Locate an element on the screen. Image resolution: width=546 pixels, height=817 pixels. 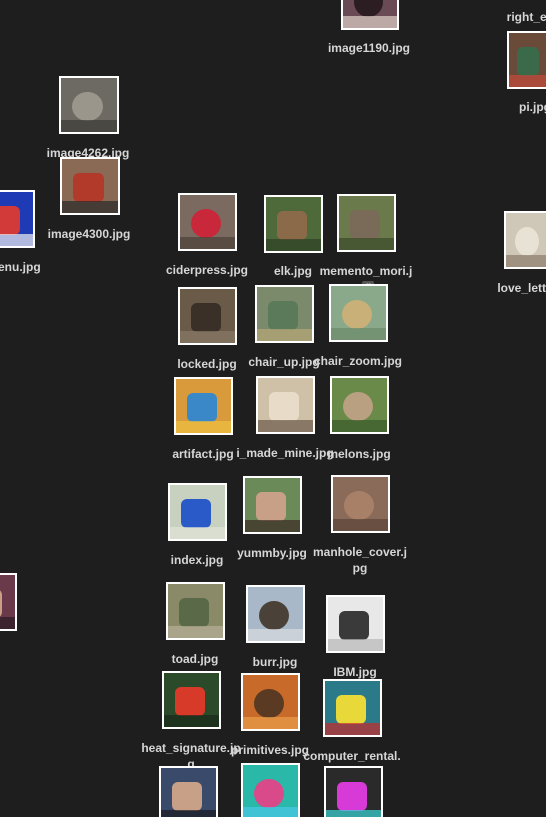
file-label: melons.jpg is located at coordinates (359, 454).